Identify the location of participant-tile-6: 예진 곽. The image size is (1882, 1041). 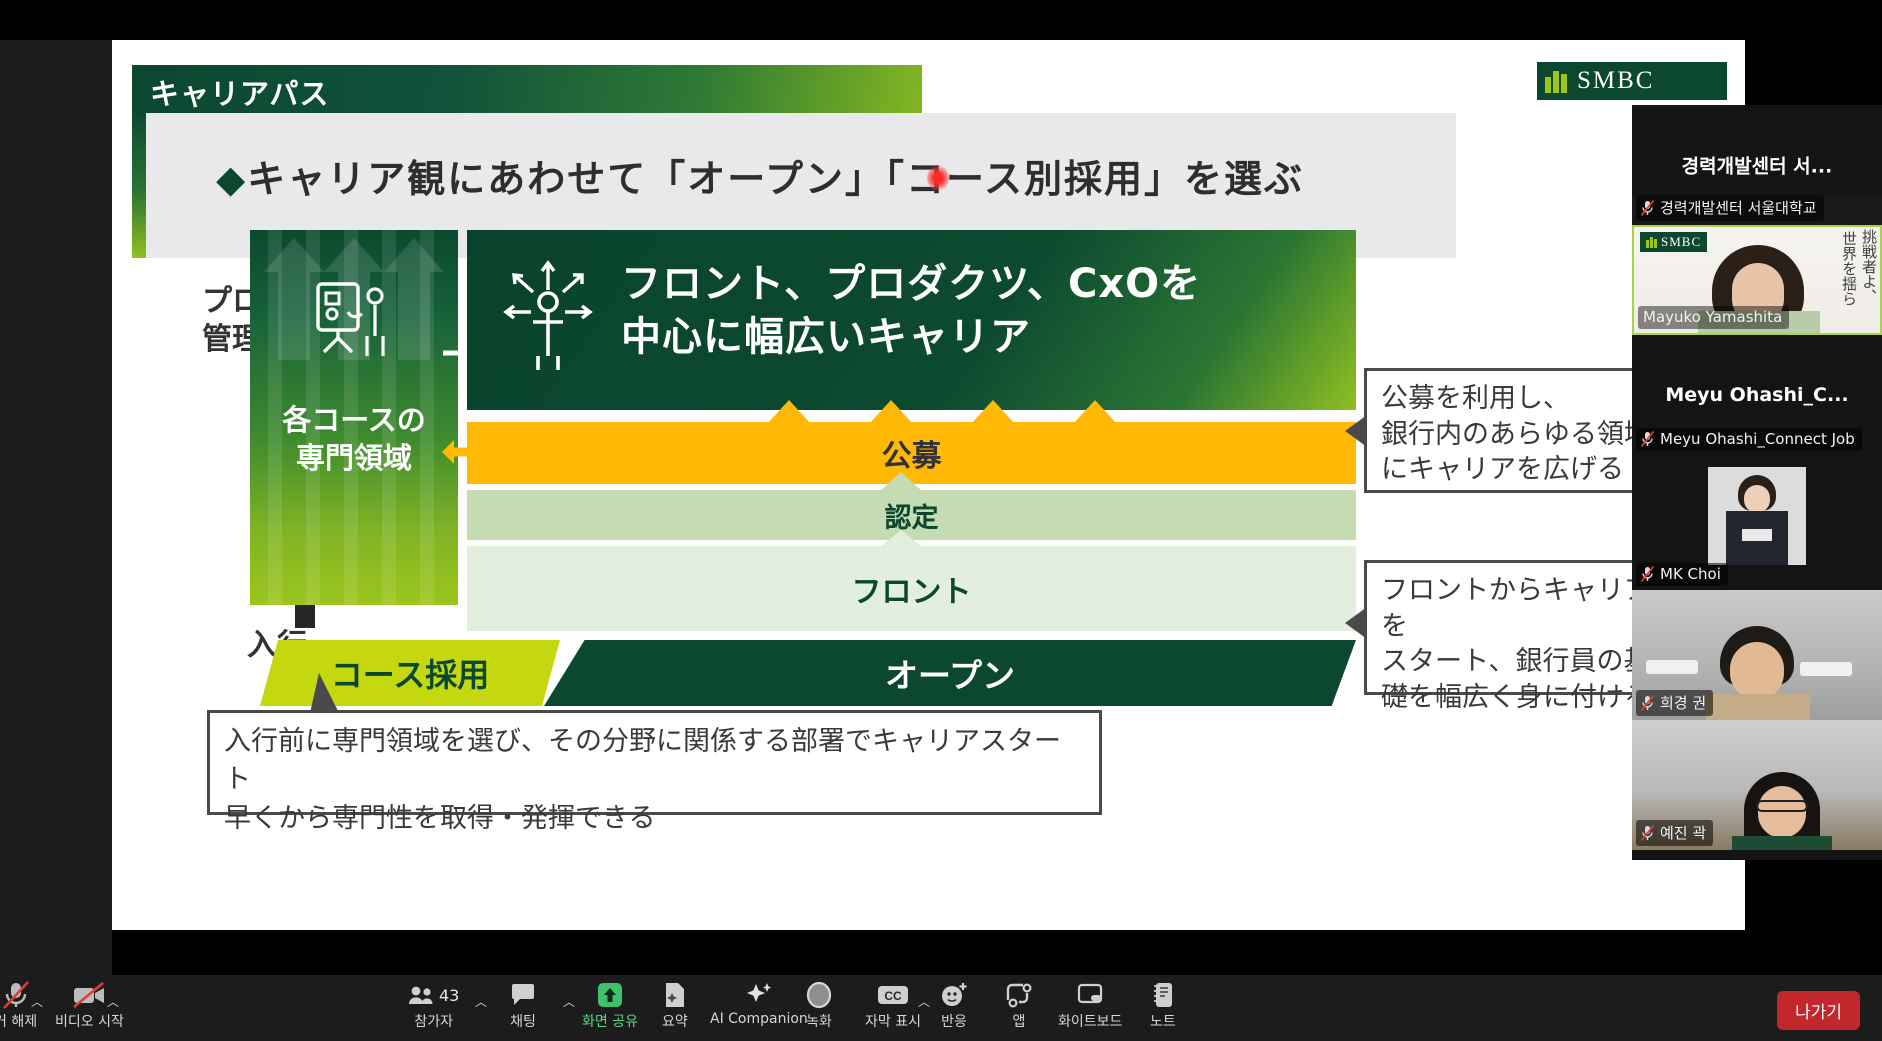
(1757, 785).